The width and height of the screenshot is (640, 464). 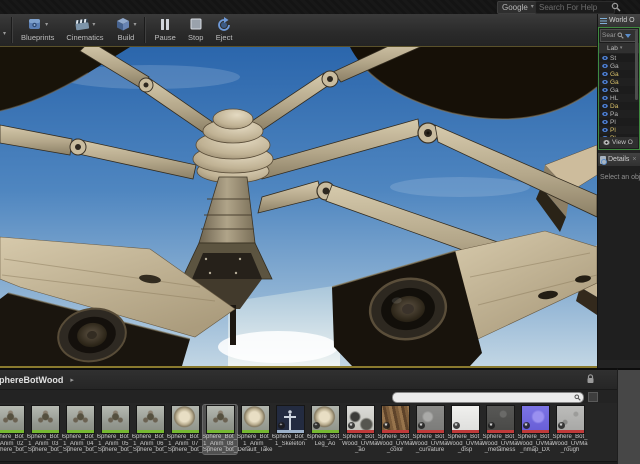 I want to click on help-search-engine-button: Google ▾, so click(x=518, y=7).